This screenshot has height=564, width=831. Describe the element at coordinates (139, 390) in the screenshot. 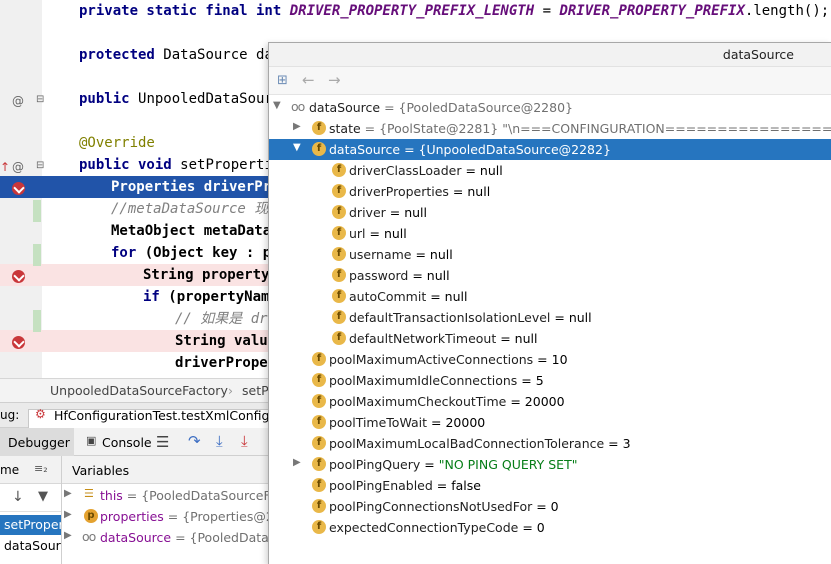

I see `breadcrumb-class: UnpooledDataSourceFactory` at that location.